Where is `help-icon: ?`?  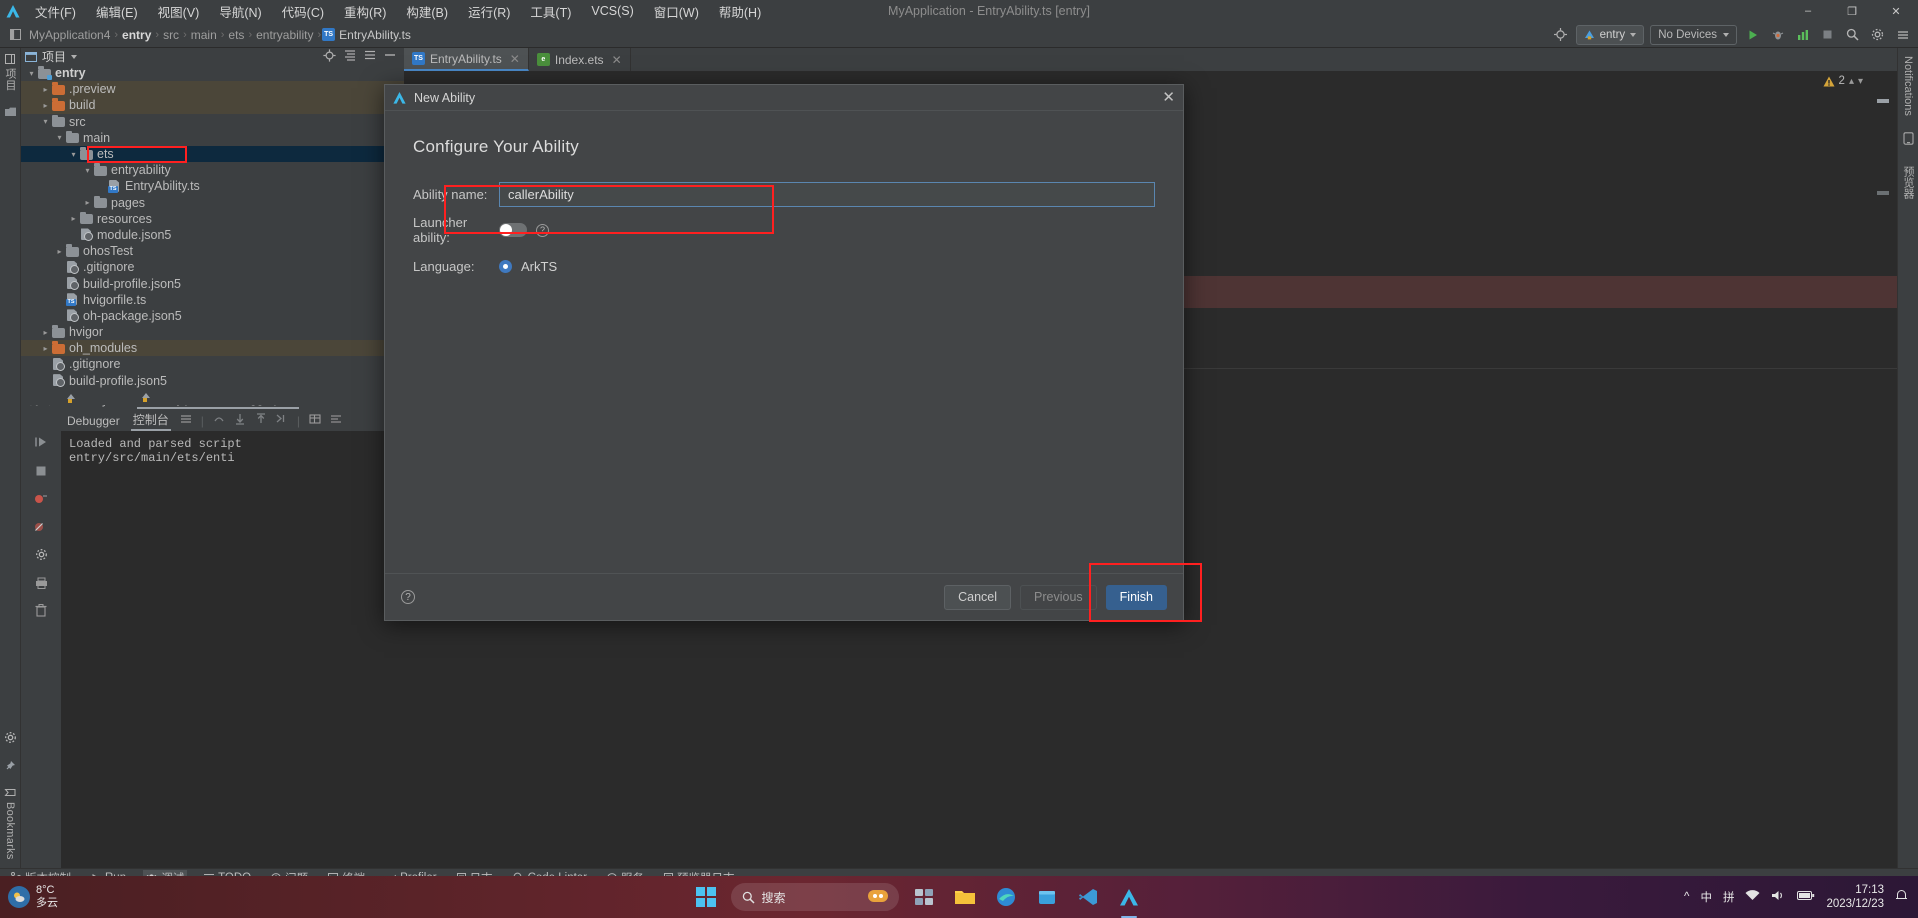 help-icon: ? is located at coordinates (542, 230).